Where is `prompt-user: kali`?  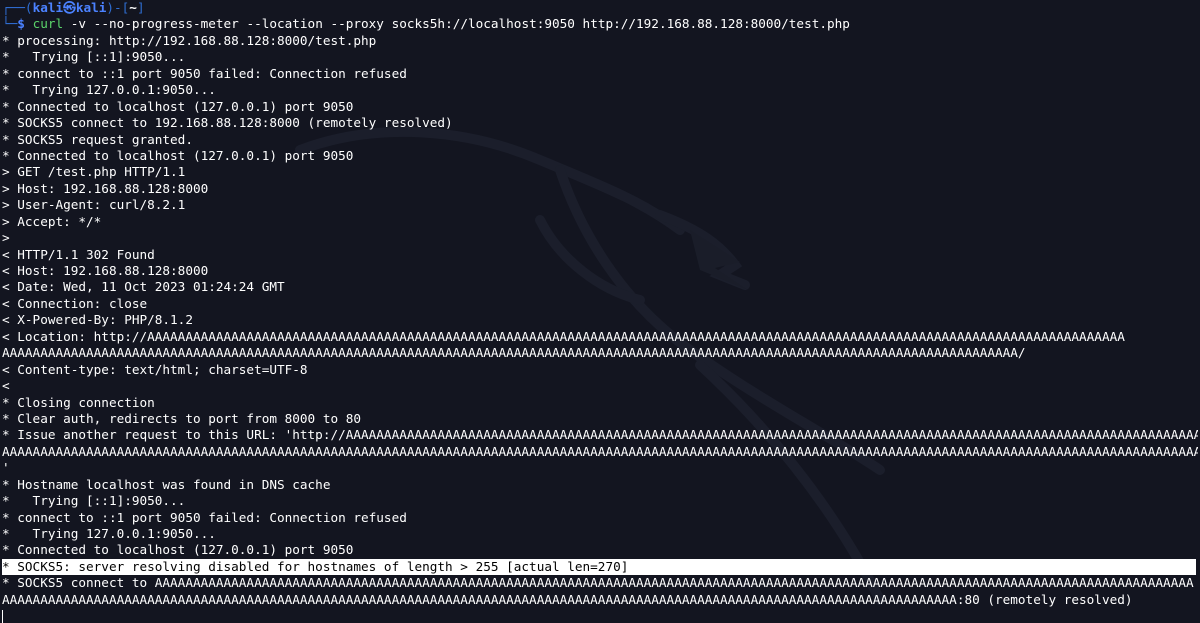
prompt-user: kali is located at coordinates (48, 7).